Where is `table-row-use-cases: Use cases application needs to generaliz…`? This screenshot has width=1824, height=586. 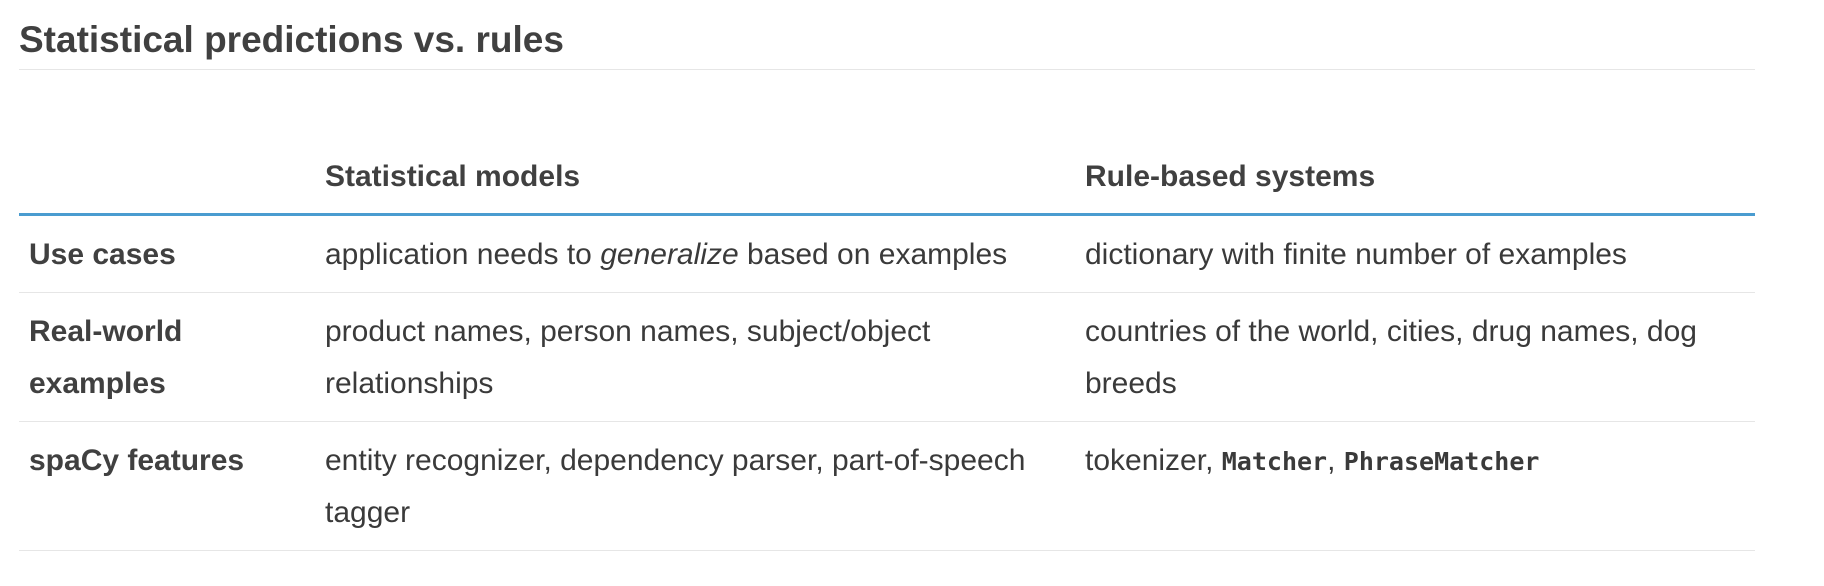
table-row-use-cases: Use cases application needs to generaliz… is located at coordinates (887, 253).